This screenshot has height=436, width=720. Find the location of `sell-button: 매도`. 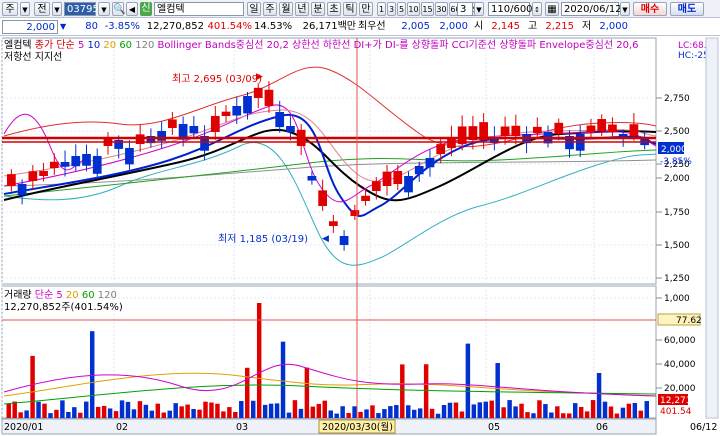

sell-button: 매도 is located at coordinates (687, 9).